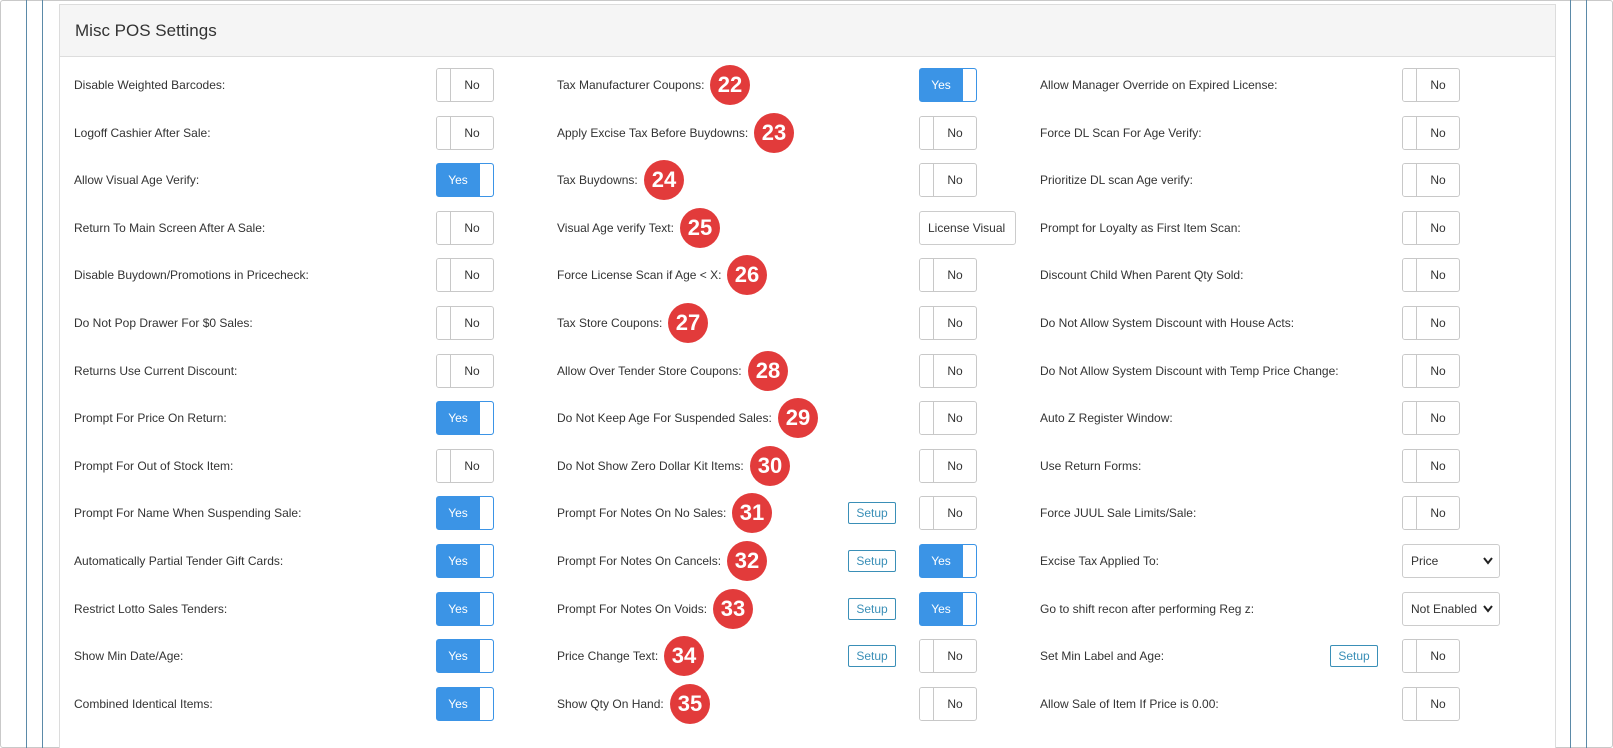 Image resolution: width=1613 pixels, height=748 pixels. What do you see at coordinates (948, 513) in the screenshot?
I see `prompt-for-notes-on-no-sales-toggle: No` at bounding box center [948, 513].